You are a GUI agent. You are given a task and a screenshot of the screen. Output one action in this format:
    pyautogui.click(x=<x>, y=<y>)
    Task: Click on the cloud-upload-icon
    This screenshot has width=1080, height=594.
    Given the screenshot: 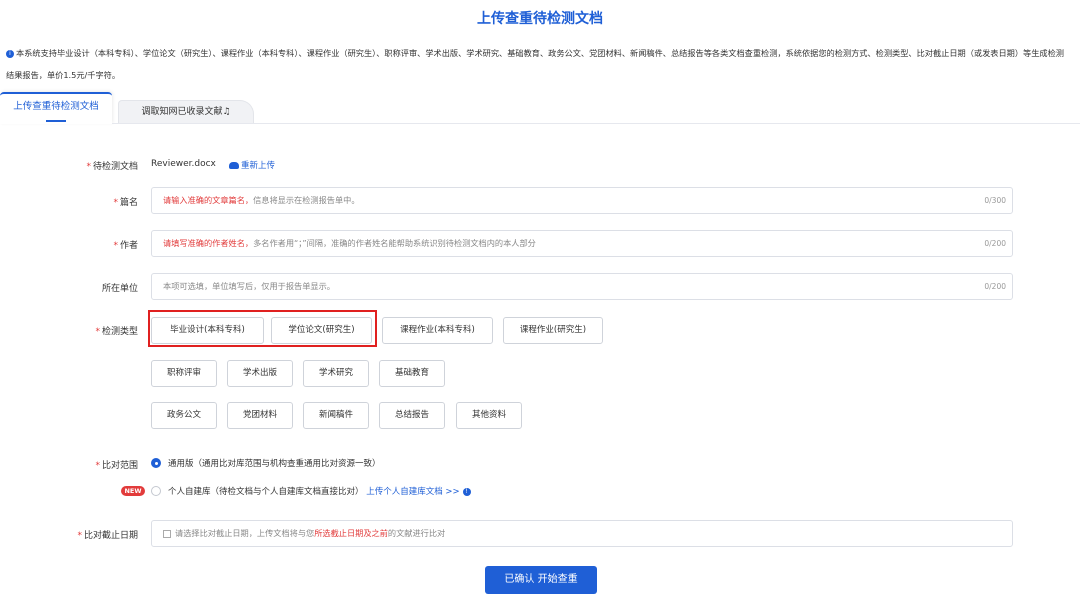 What is the action you would take?
    pyautogui.click(x=234, y=165)
    